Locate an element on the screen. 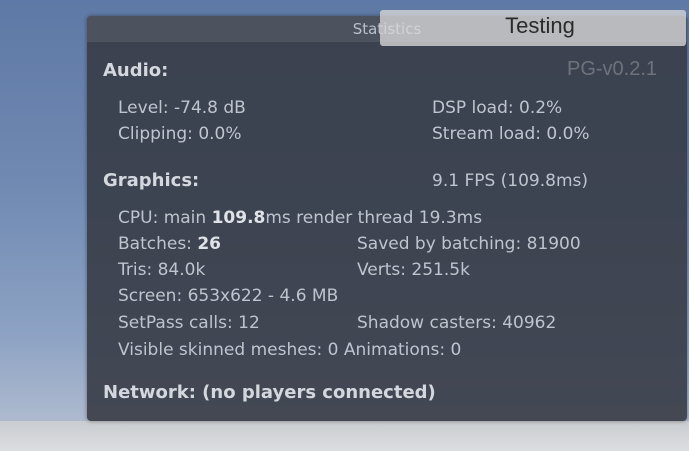  batches-value: 26 is located at coordinates (209, 244).